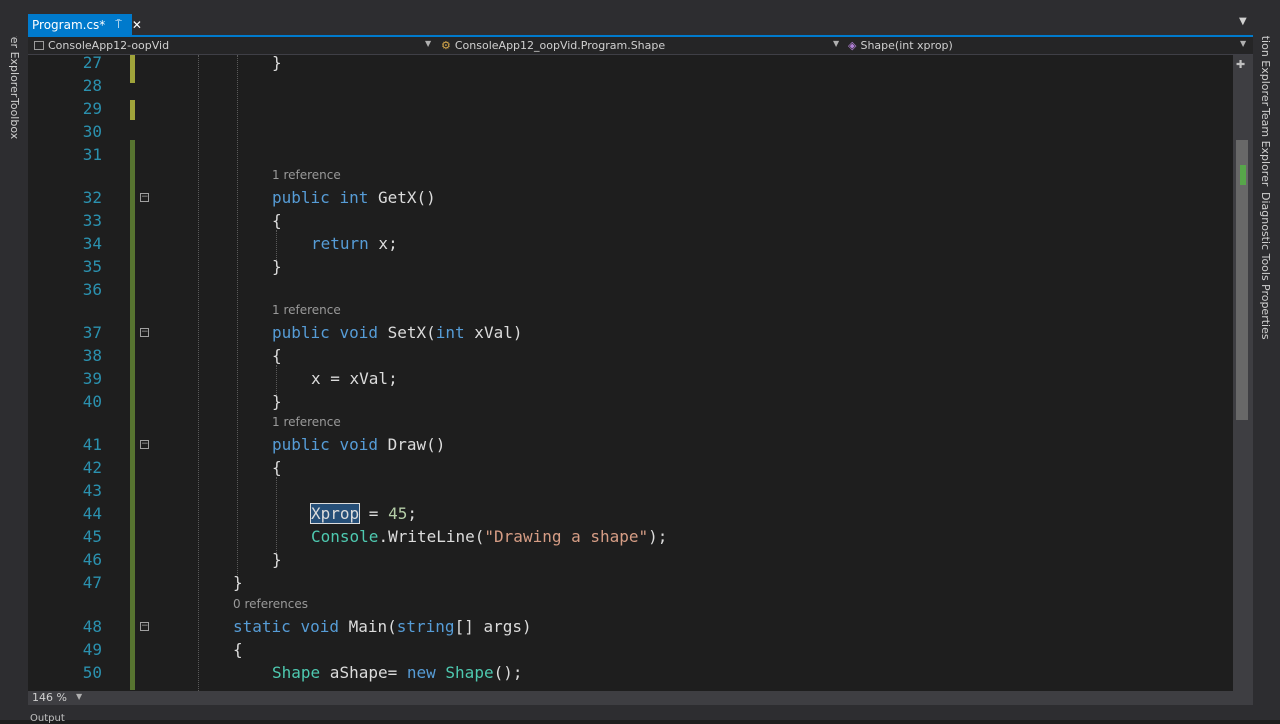 This screenshot has width=1280, height=724. I want to click on code-line: 35 }, so click(630, 266).